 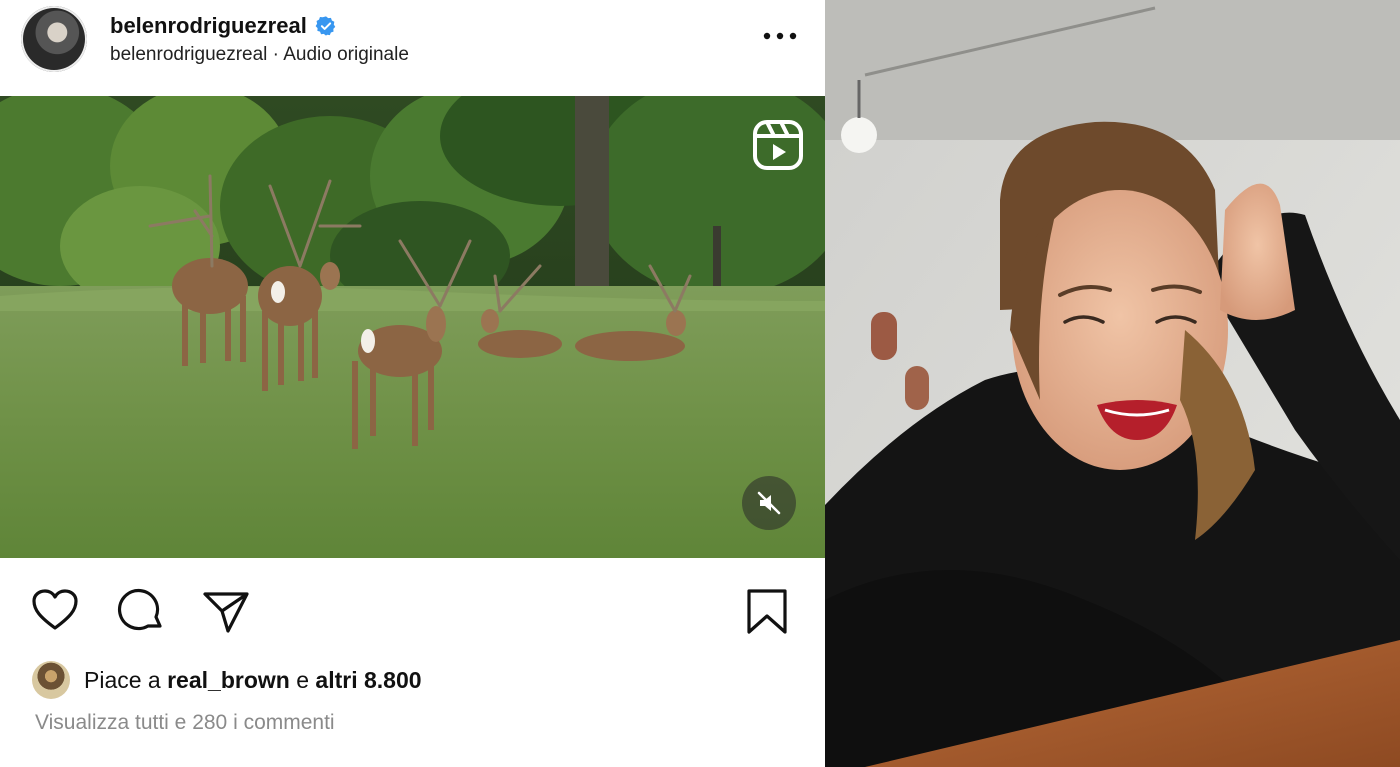 What do you see at coordinates (185, 723) in the screenshot?
I see `view-comments-link: Visualizza tutti e 280 i commenti` at bounding box center [185, 723].